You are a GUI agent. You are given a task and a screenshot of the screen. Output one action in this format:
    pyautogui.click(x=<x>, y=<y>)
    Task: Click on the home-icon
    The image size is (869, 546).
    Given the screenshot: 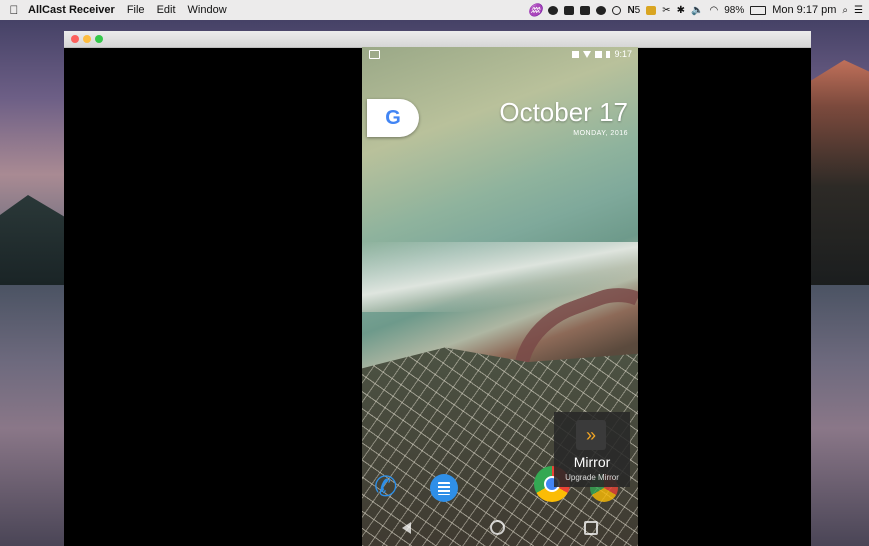 What is the action you would take?
    pyautogui.click(x=497, y=527)
    